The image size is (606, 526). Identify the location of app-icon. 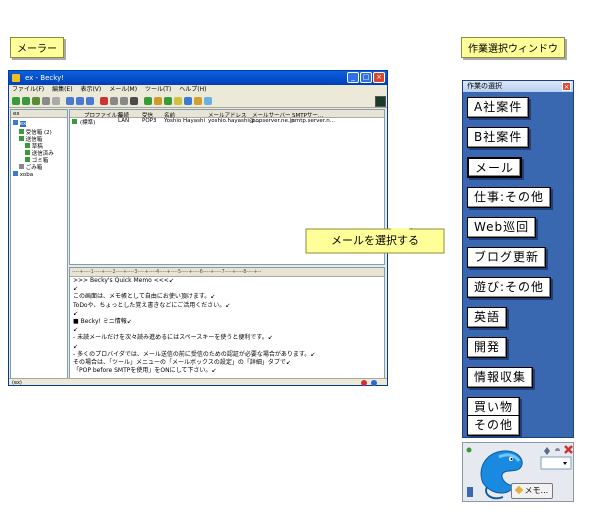
(16, 78).